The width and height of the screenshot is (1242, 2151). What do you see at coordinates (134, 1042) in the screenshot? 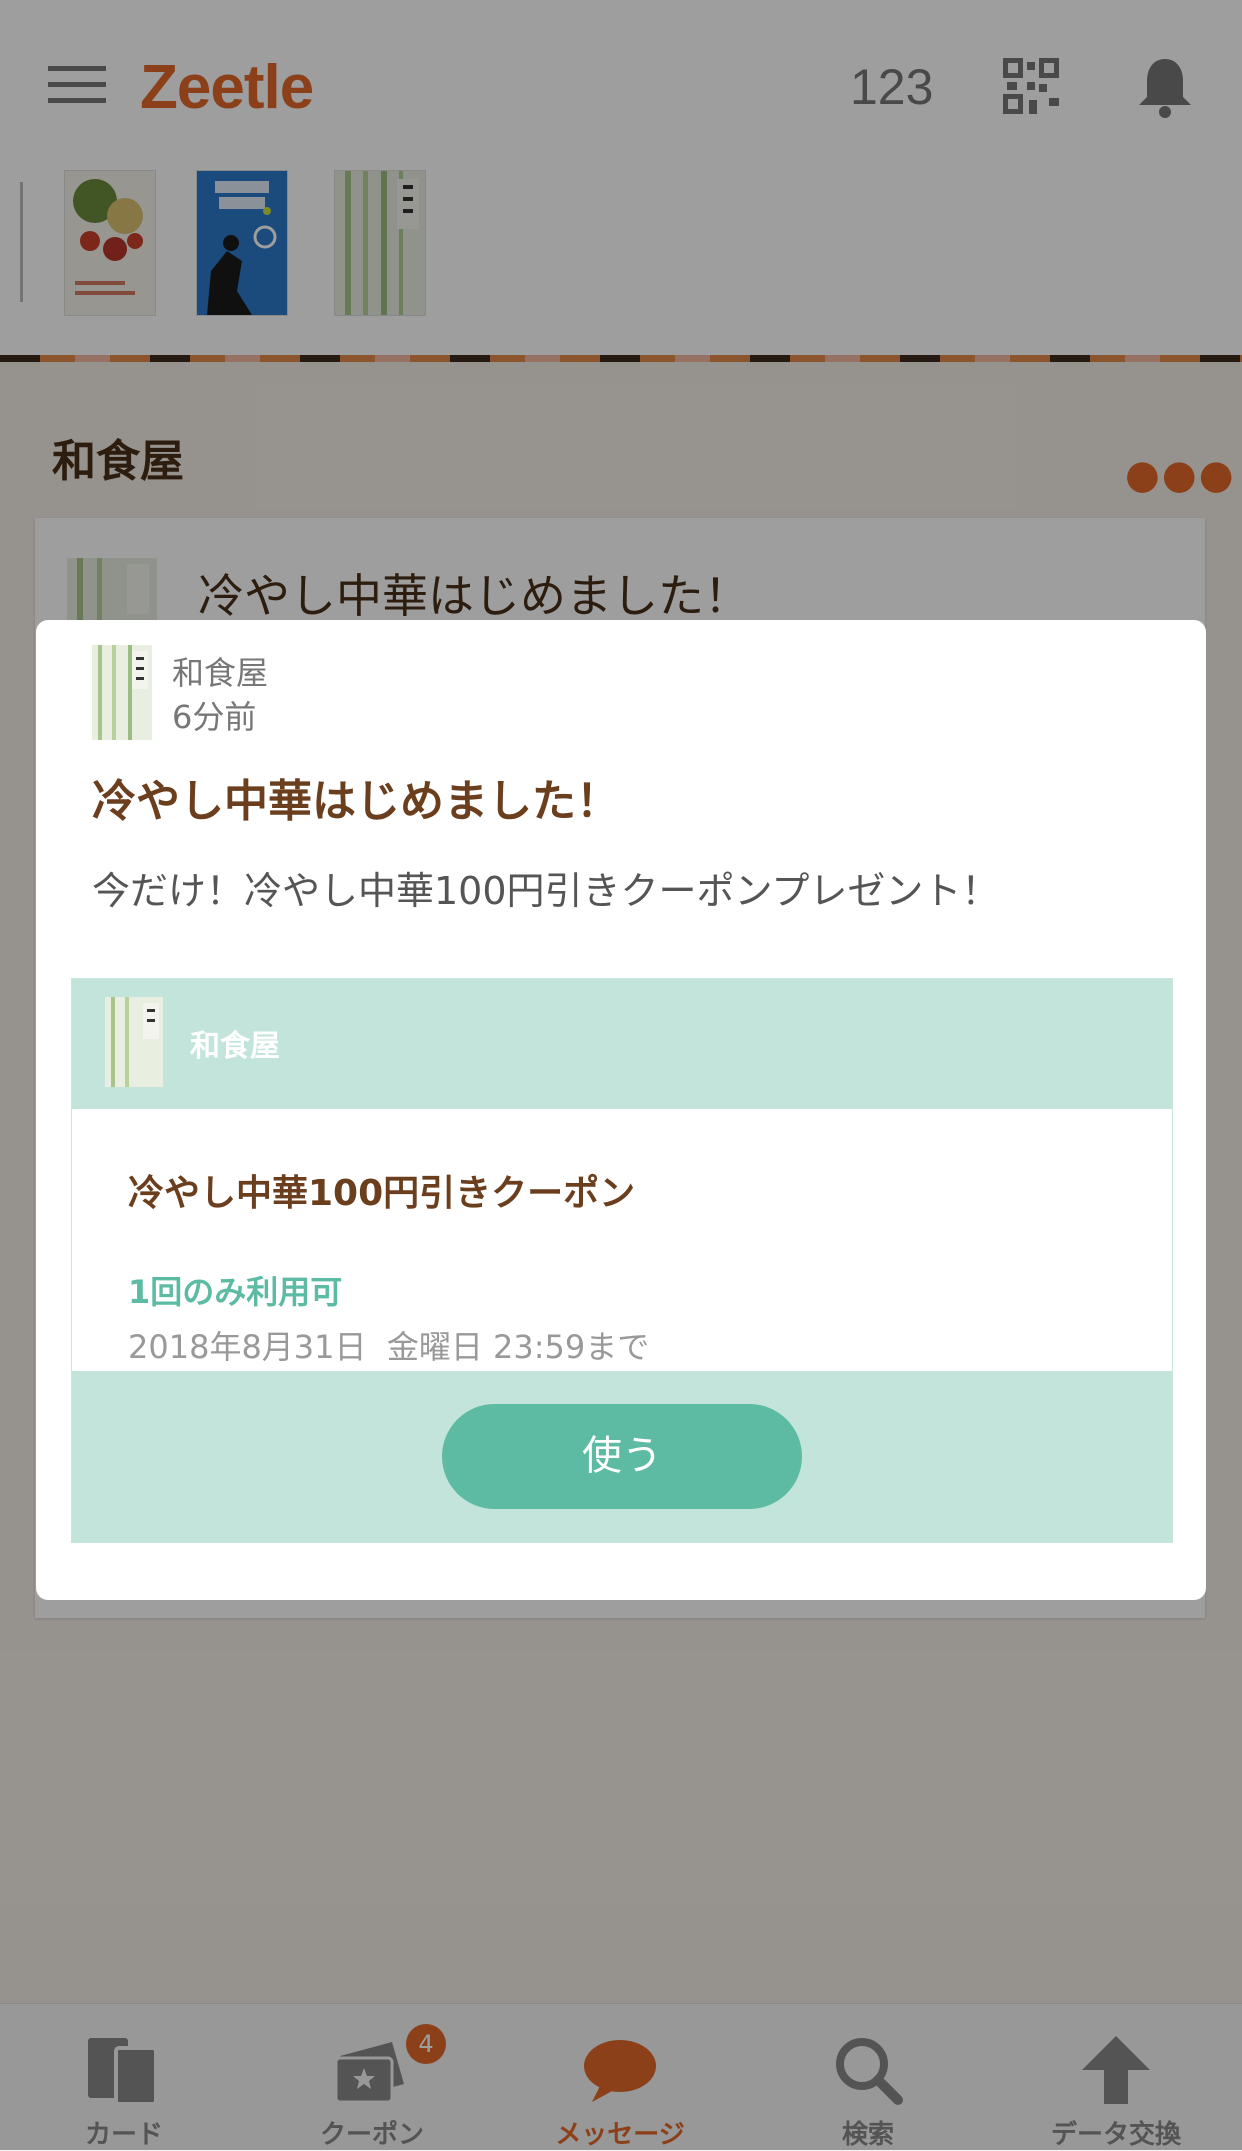
I see `coupon-shop-thumbnail` at bounding box center [134, 1042].